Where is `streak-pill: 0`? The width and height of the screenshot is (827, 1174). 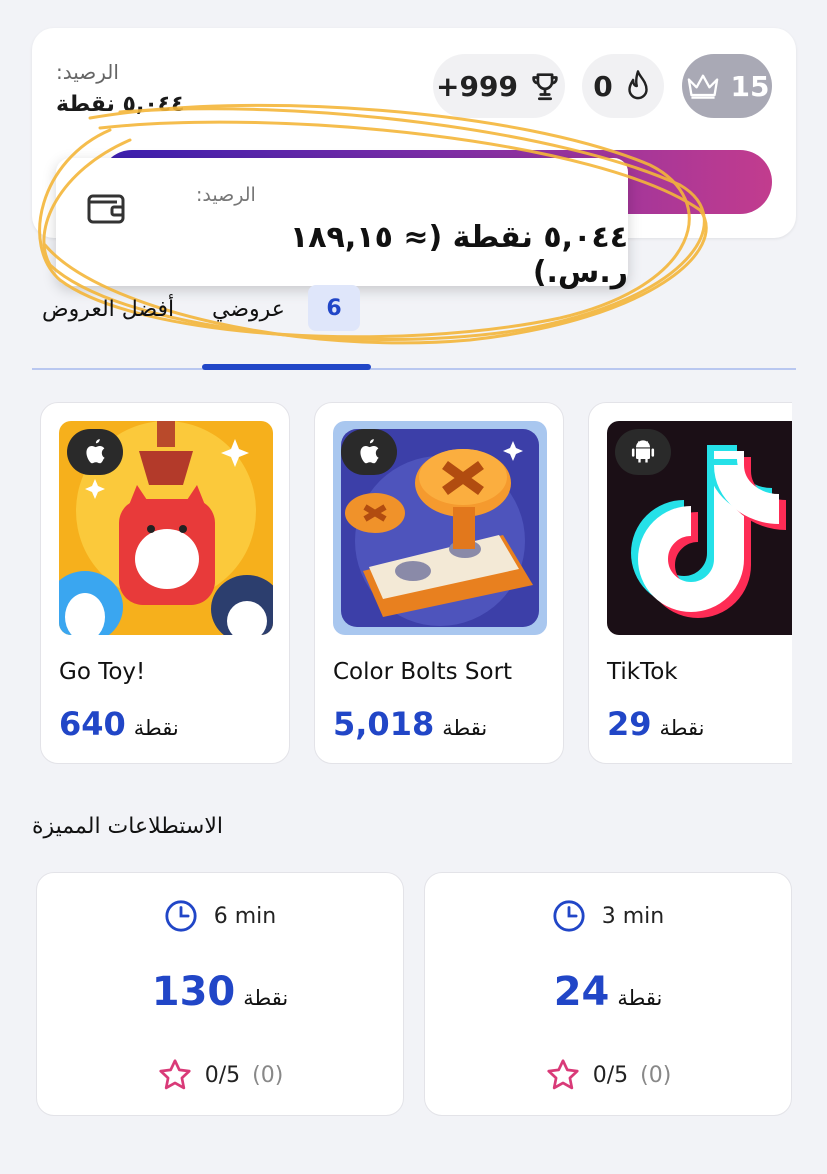
streak-pill: 0 is located at coordinates (623, 86).